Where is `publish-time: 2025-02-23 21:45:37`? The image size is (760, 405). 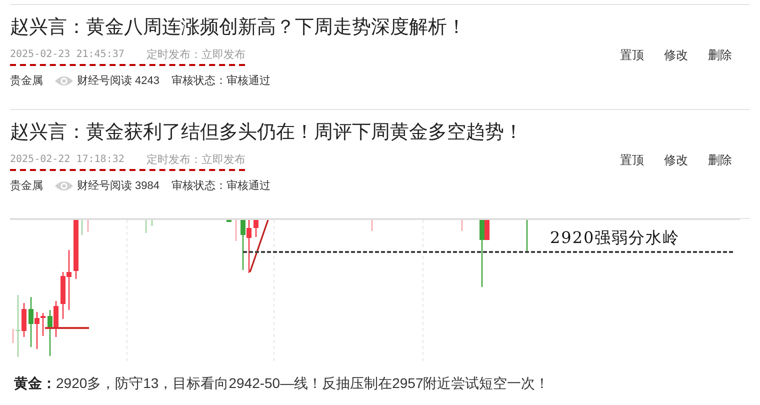
publish-time: 2025-02-23 21:45:37 is located at coordinates (67, 55).